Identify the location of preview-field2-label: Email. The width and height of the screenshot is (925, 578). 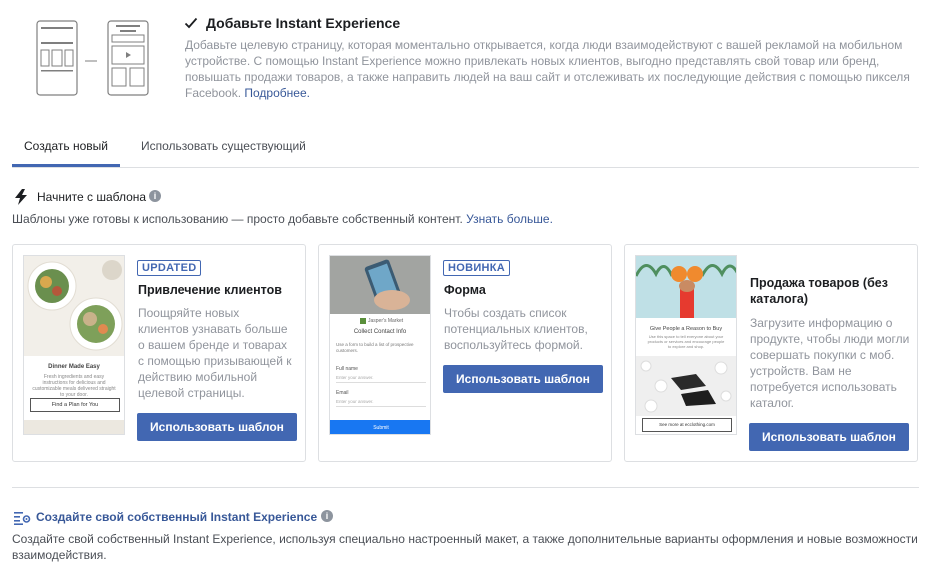
(342, 393).